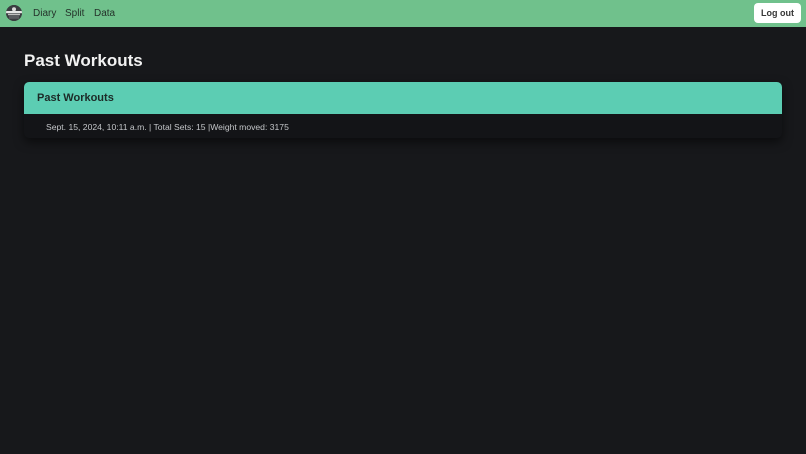 Image resolution: width=806 pixels, height=454 pixels. What do you see at coordinates (75, 98) in the screenshot?
I see `card-title: Past Workouts` at bounding box center [75, 98].